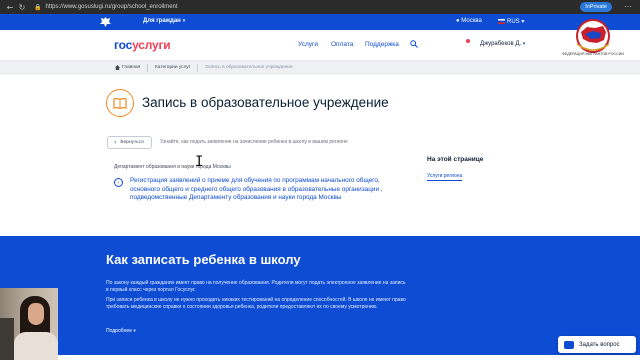  What do you see at coordinates (593, 36) in the screenshot?
I see `federation-emblem-icon` at bounding box center [593, 36].